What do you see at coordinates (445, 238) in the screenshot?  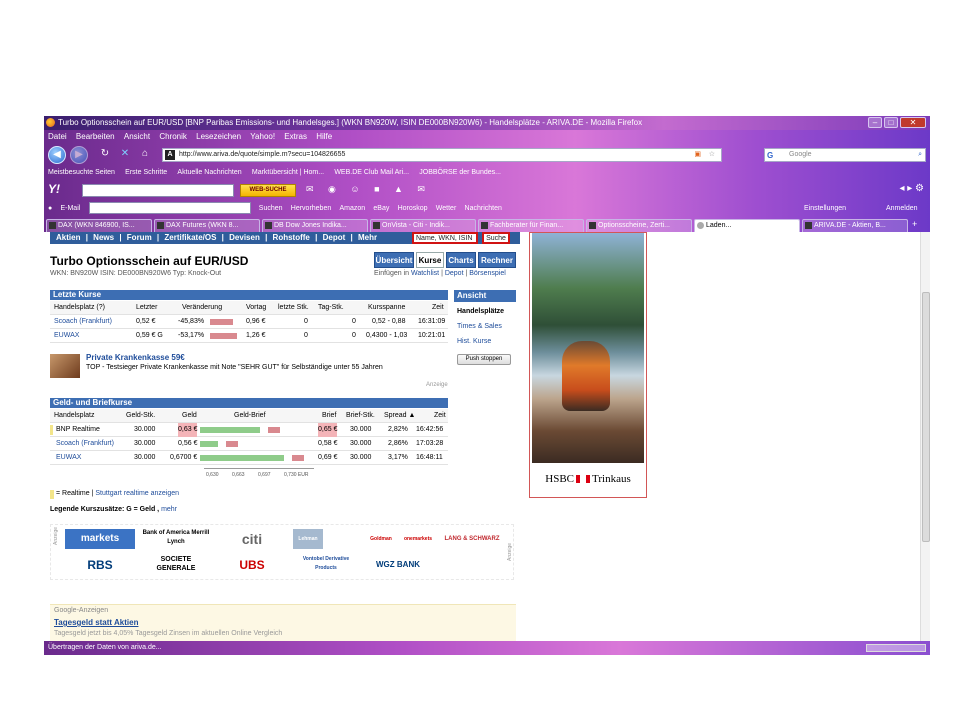 I see `site-search-input: Name, WKN, ISIN` at bounding box center [445, 238].